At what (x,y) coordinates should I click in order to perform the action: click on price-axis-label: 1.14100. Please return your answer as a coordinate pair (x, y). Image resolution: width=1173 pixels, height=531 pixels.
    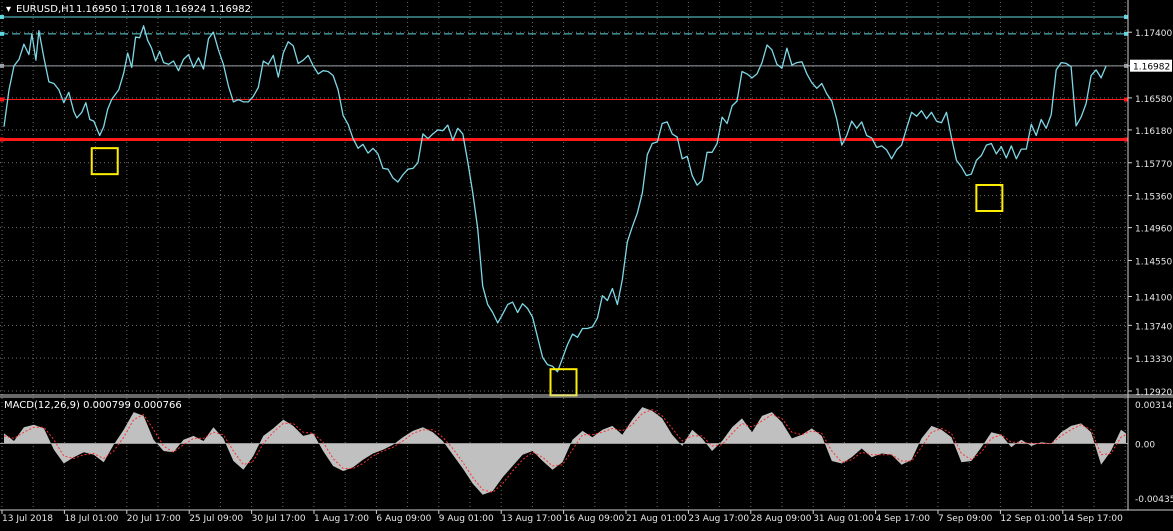
    Looking at the image, I should click on (1153, 298).